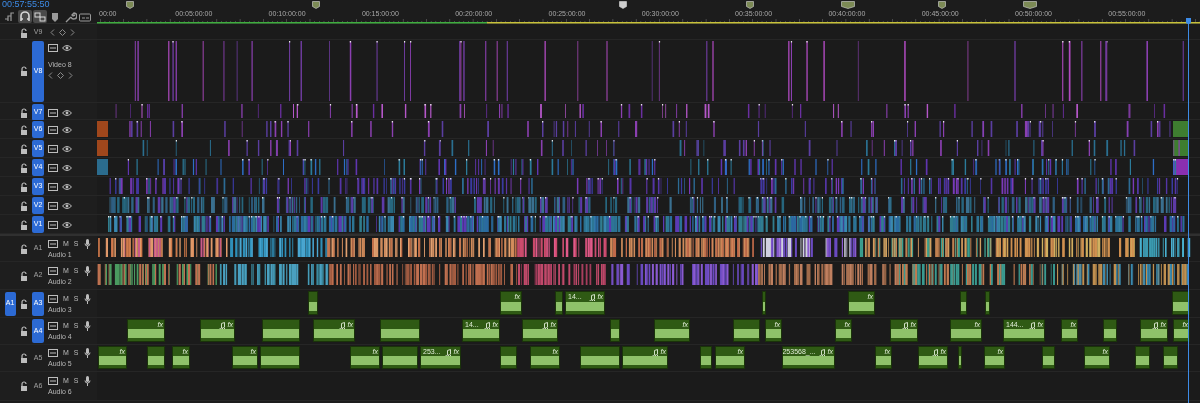  I want to click on linked-selection-icon, so click(40, 16).